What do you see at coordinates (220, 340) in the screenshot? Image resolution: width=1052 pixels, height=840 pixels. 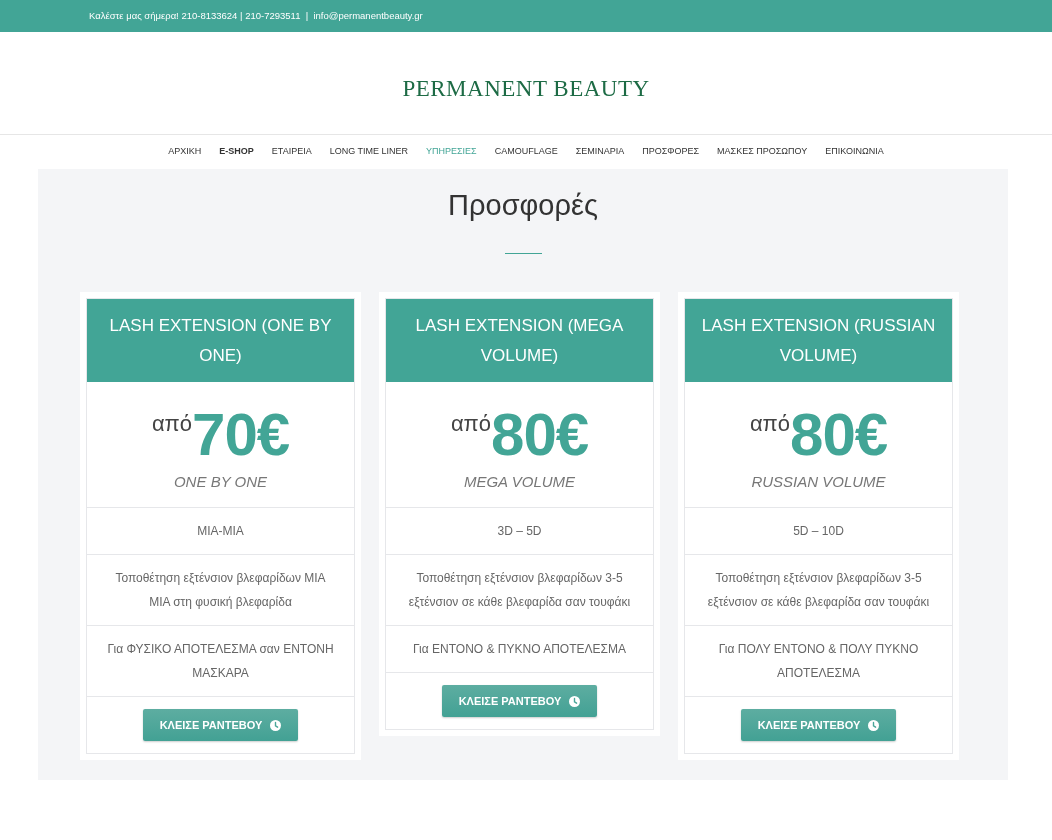 I see `offer-title: LASH EXTENSION (ONE BY ONE)` at bounding box center [220, 340].